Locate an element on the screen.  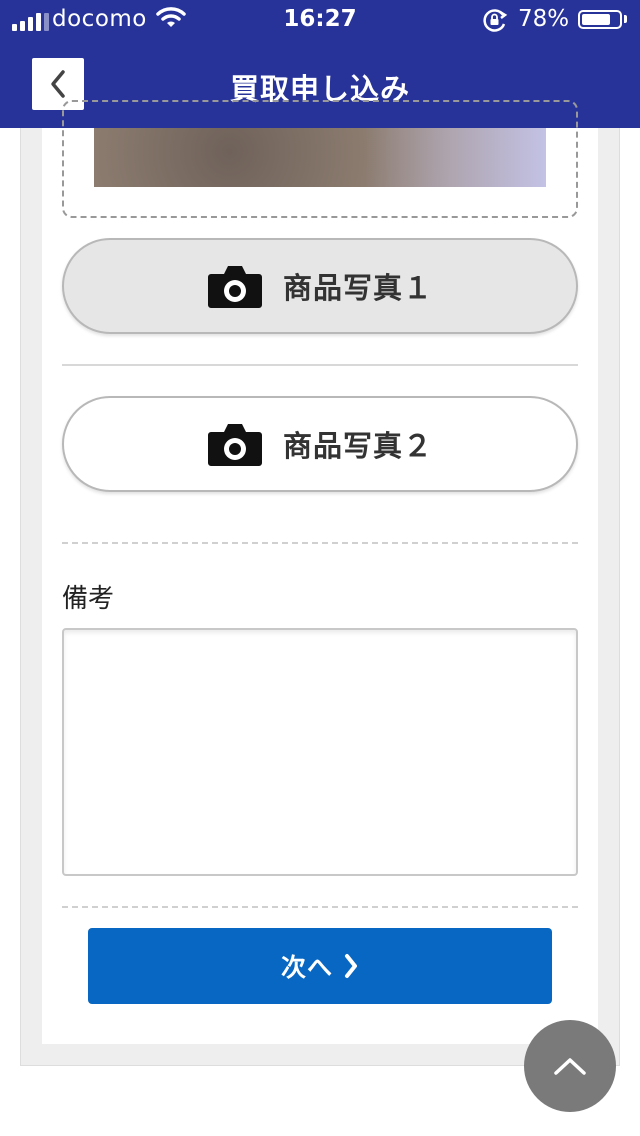
product-photo-2-button: 商品写真２ is located at coordinates (320, 444).